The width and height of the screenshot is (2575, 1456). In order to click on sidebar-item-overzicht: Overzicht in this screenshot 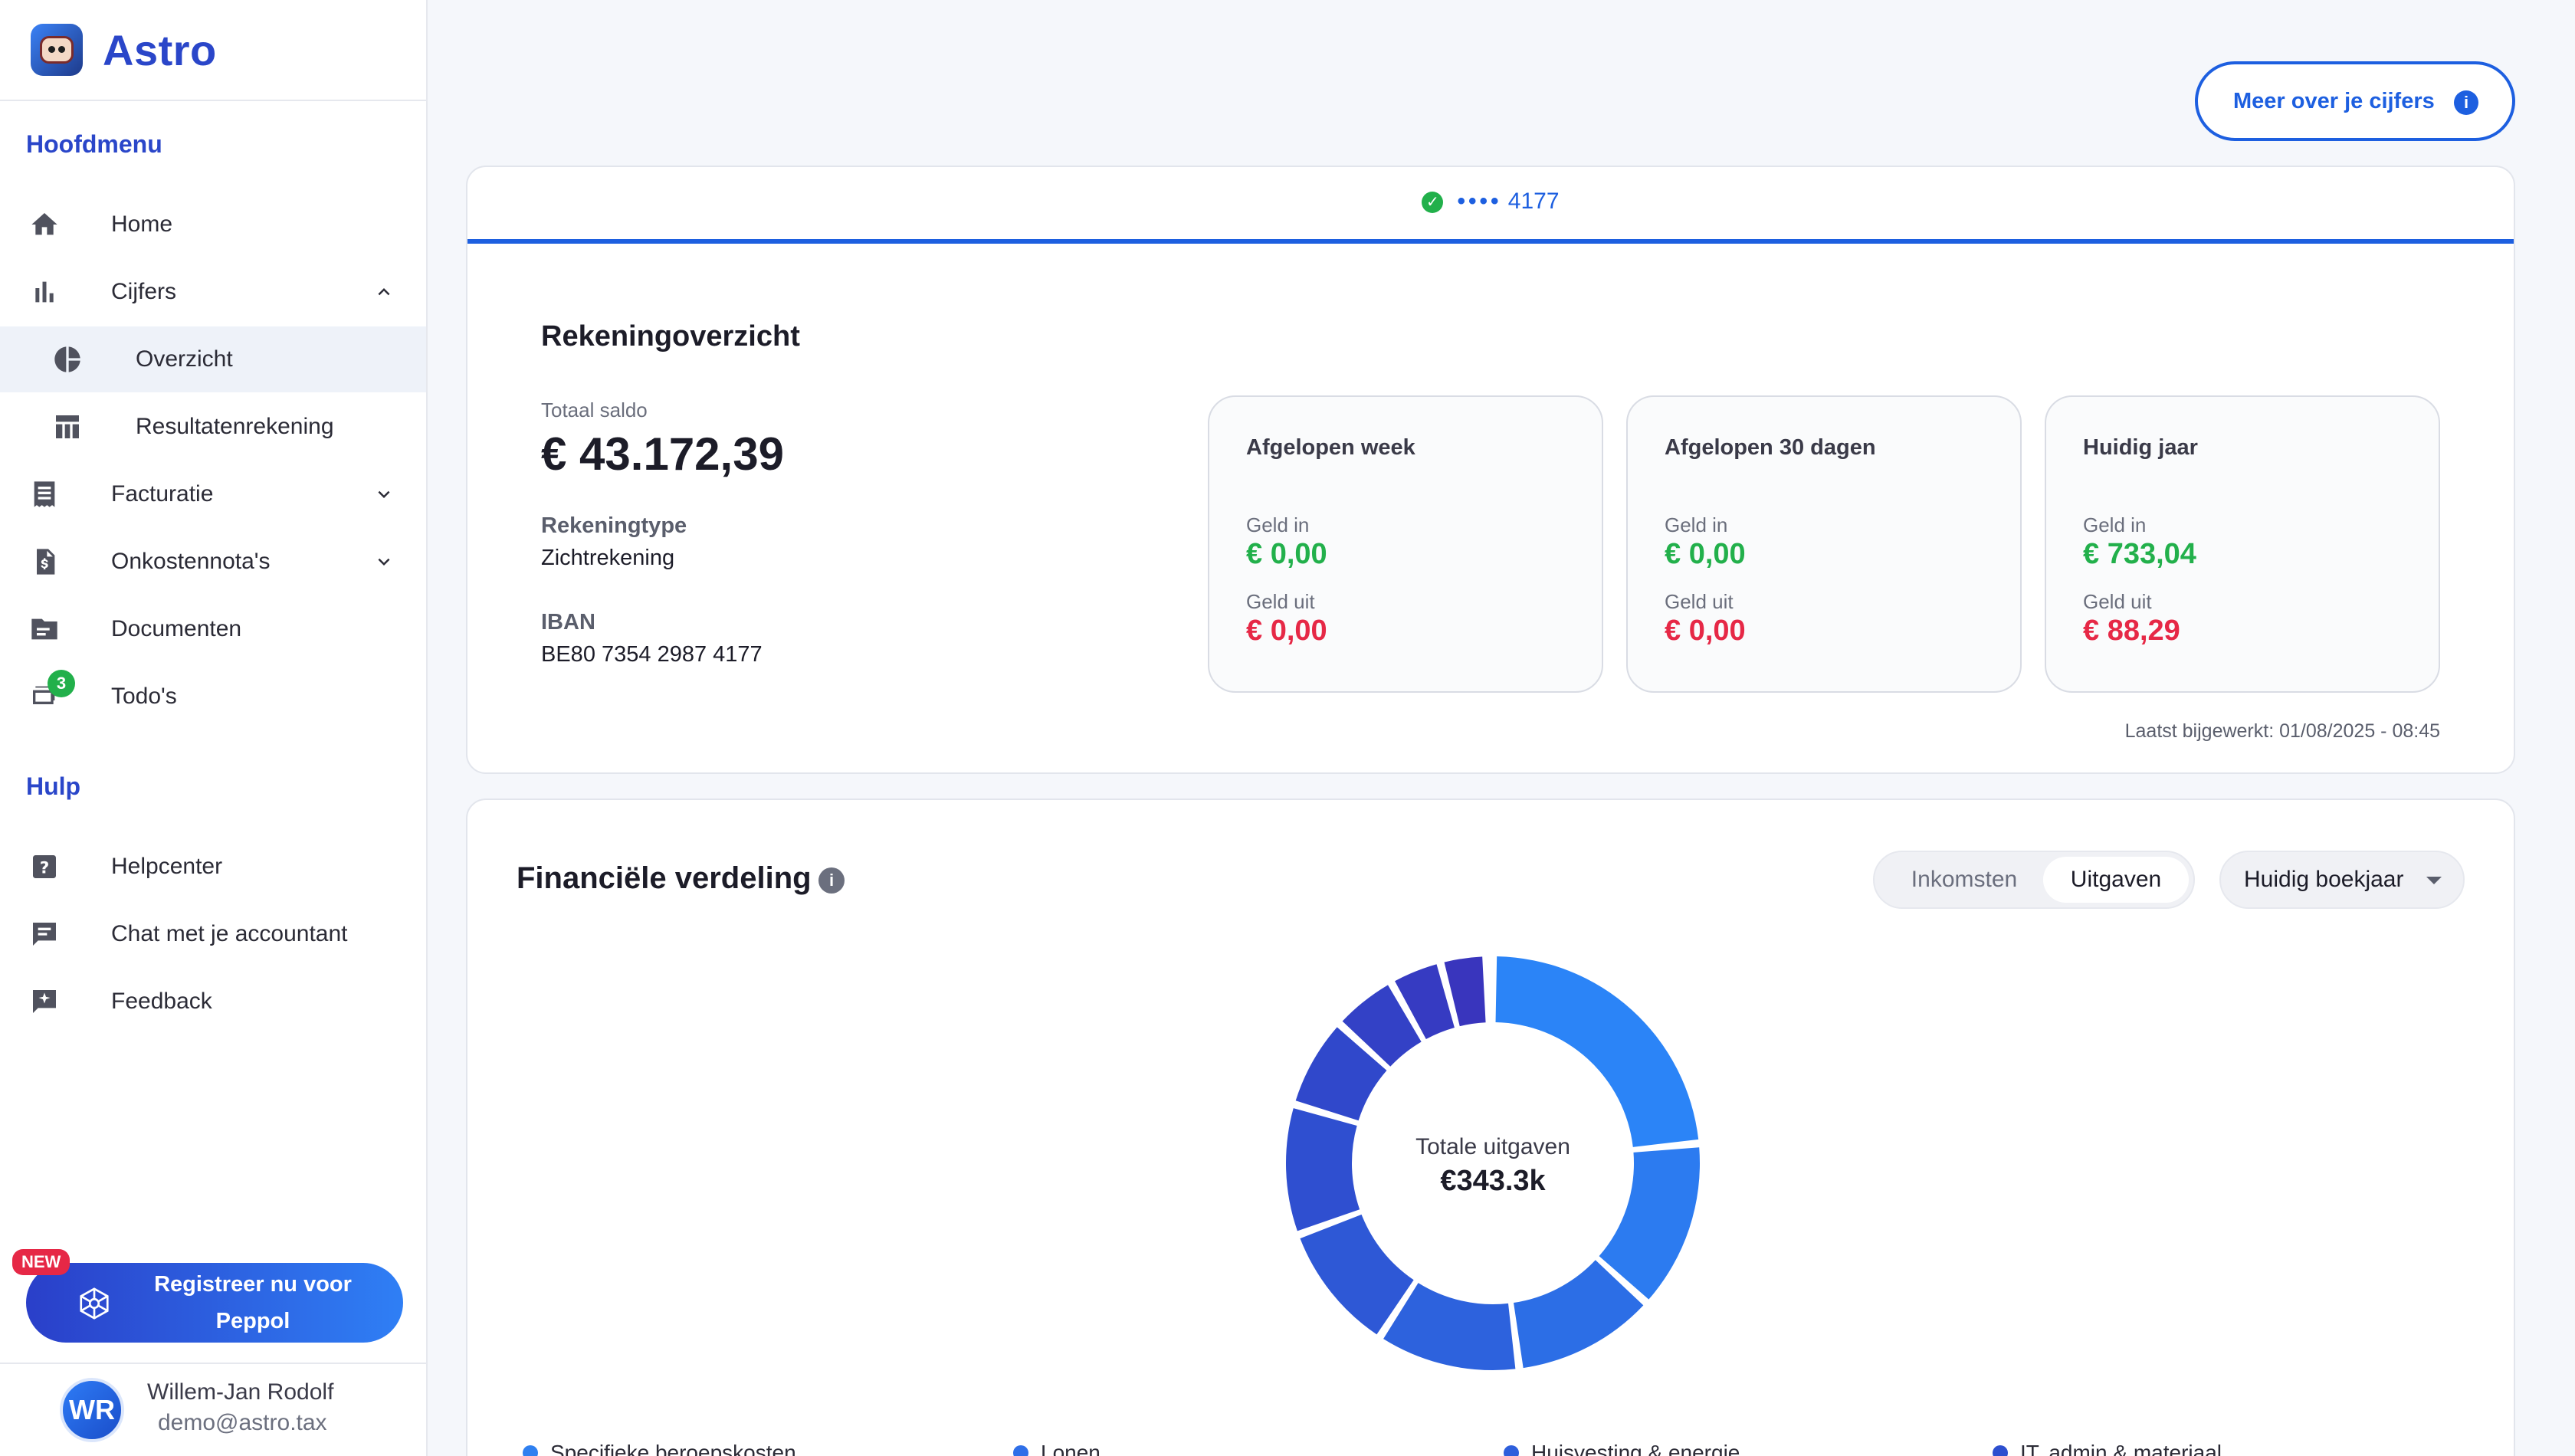, I will do `click(213, 359)`.